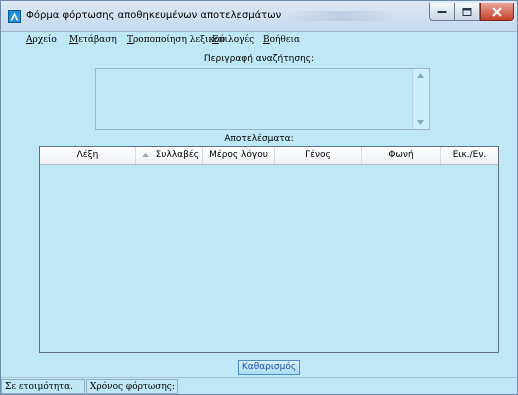 The image size is (518, 395). Describe the element at coordinates (262, 99) in the screenshot. I see `search-description-textarea` at that location.